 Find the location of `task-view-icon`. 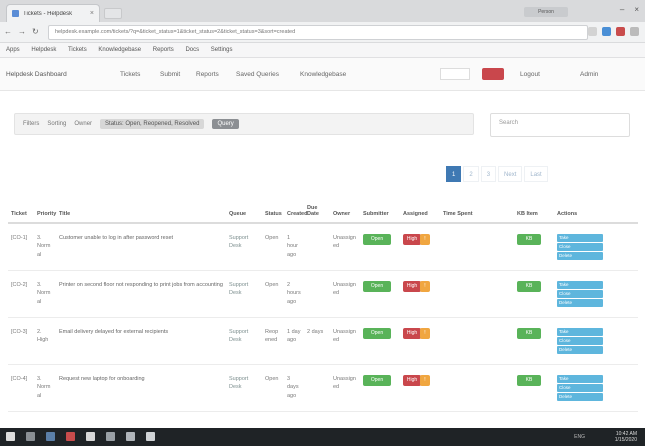

task-view-icon is located at coordinates (50, 436).